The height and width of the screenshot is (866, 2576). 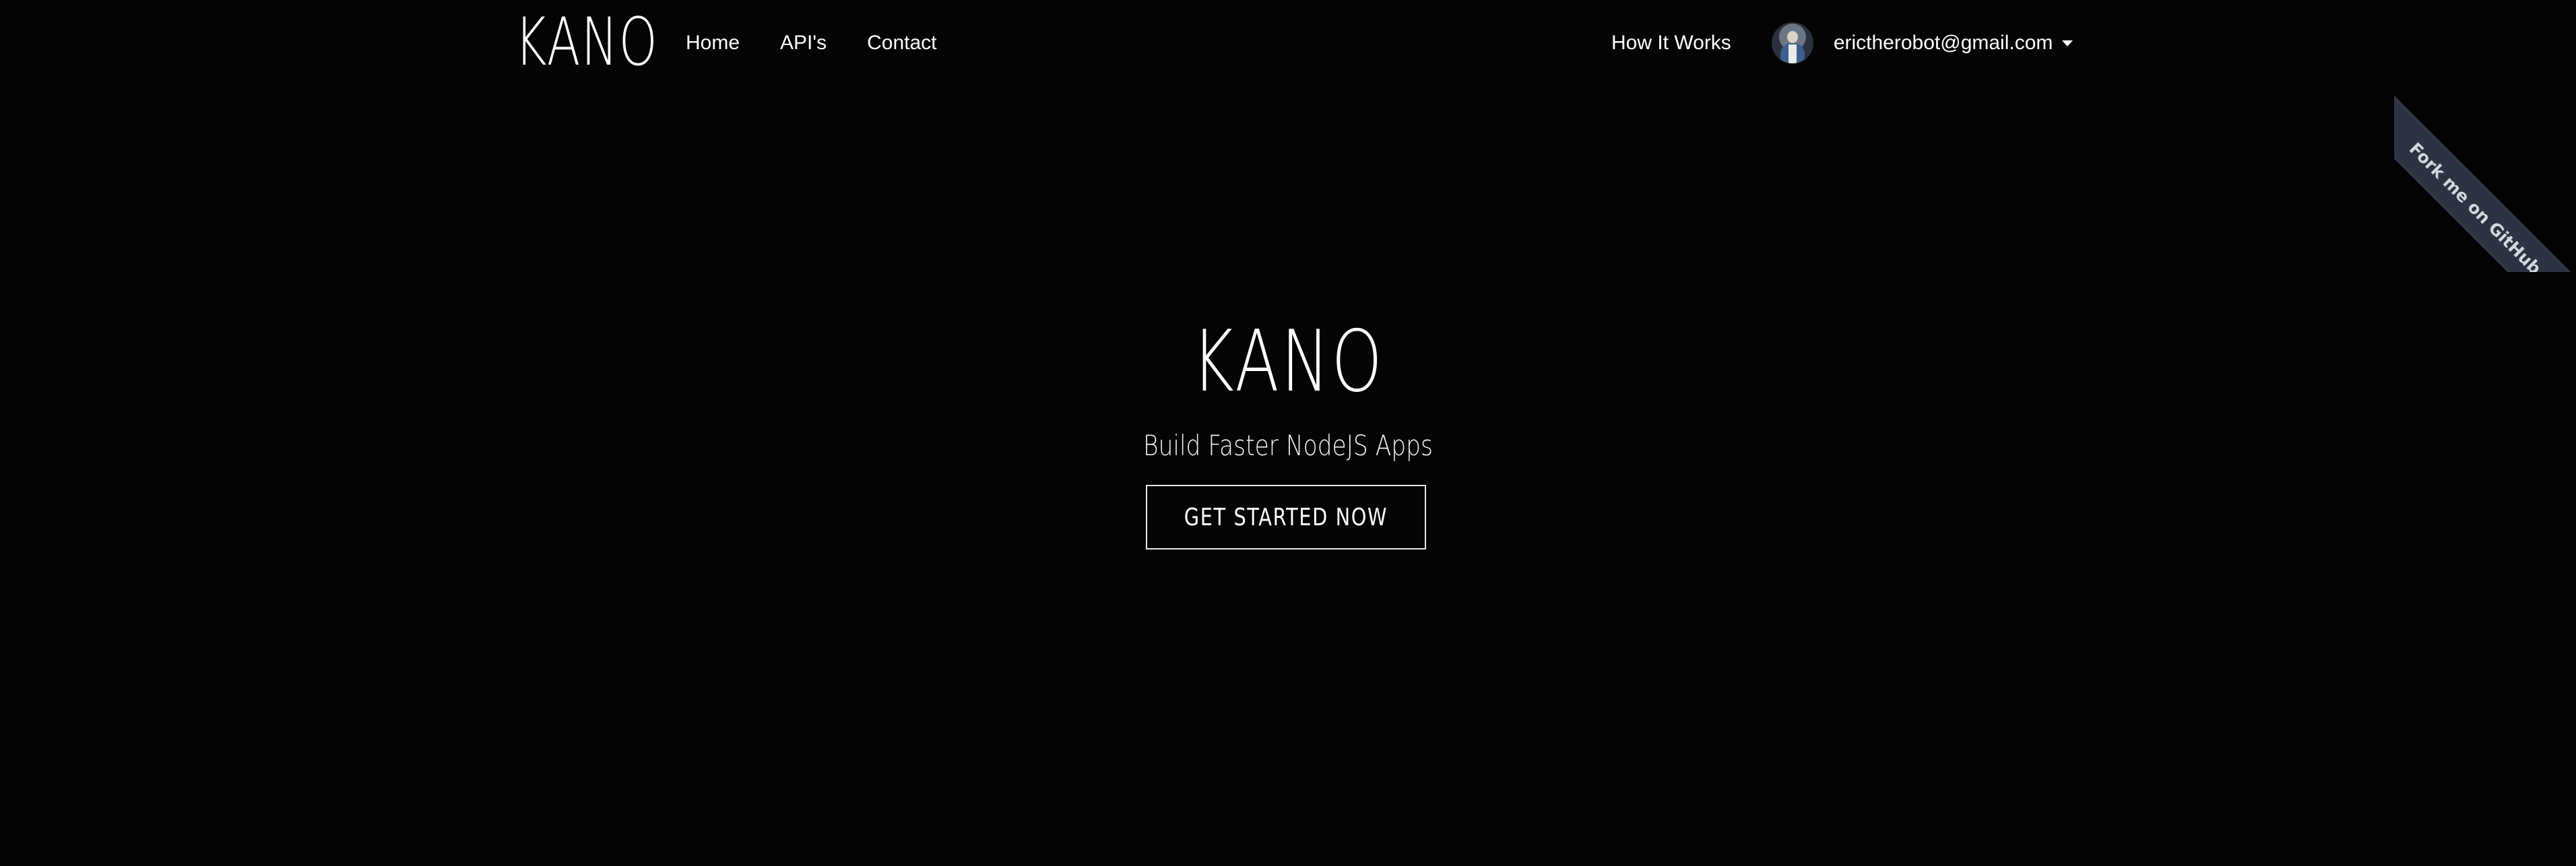 What do you see at coordinates (713, 43) in the screenshot?
I see `nav-link-home: Home` at bounding box center [713, 43].